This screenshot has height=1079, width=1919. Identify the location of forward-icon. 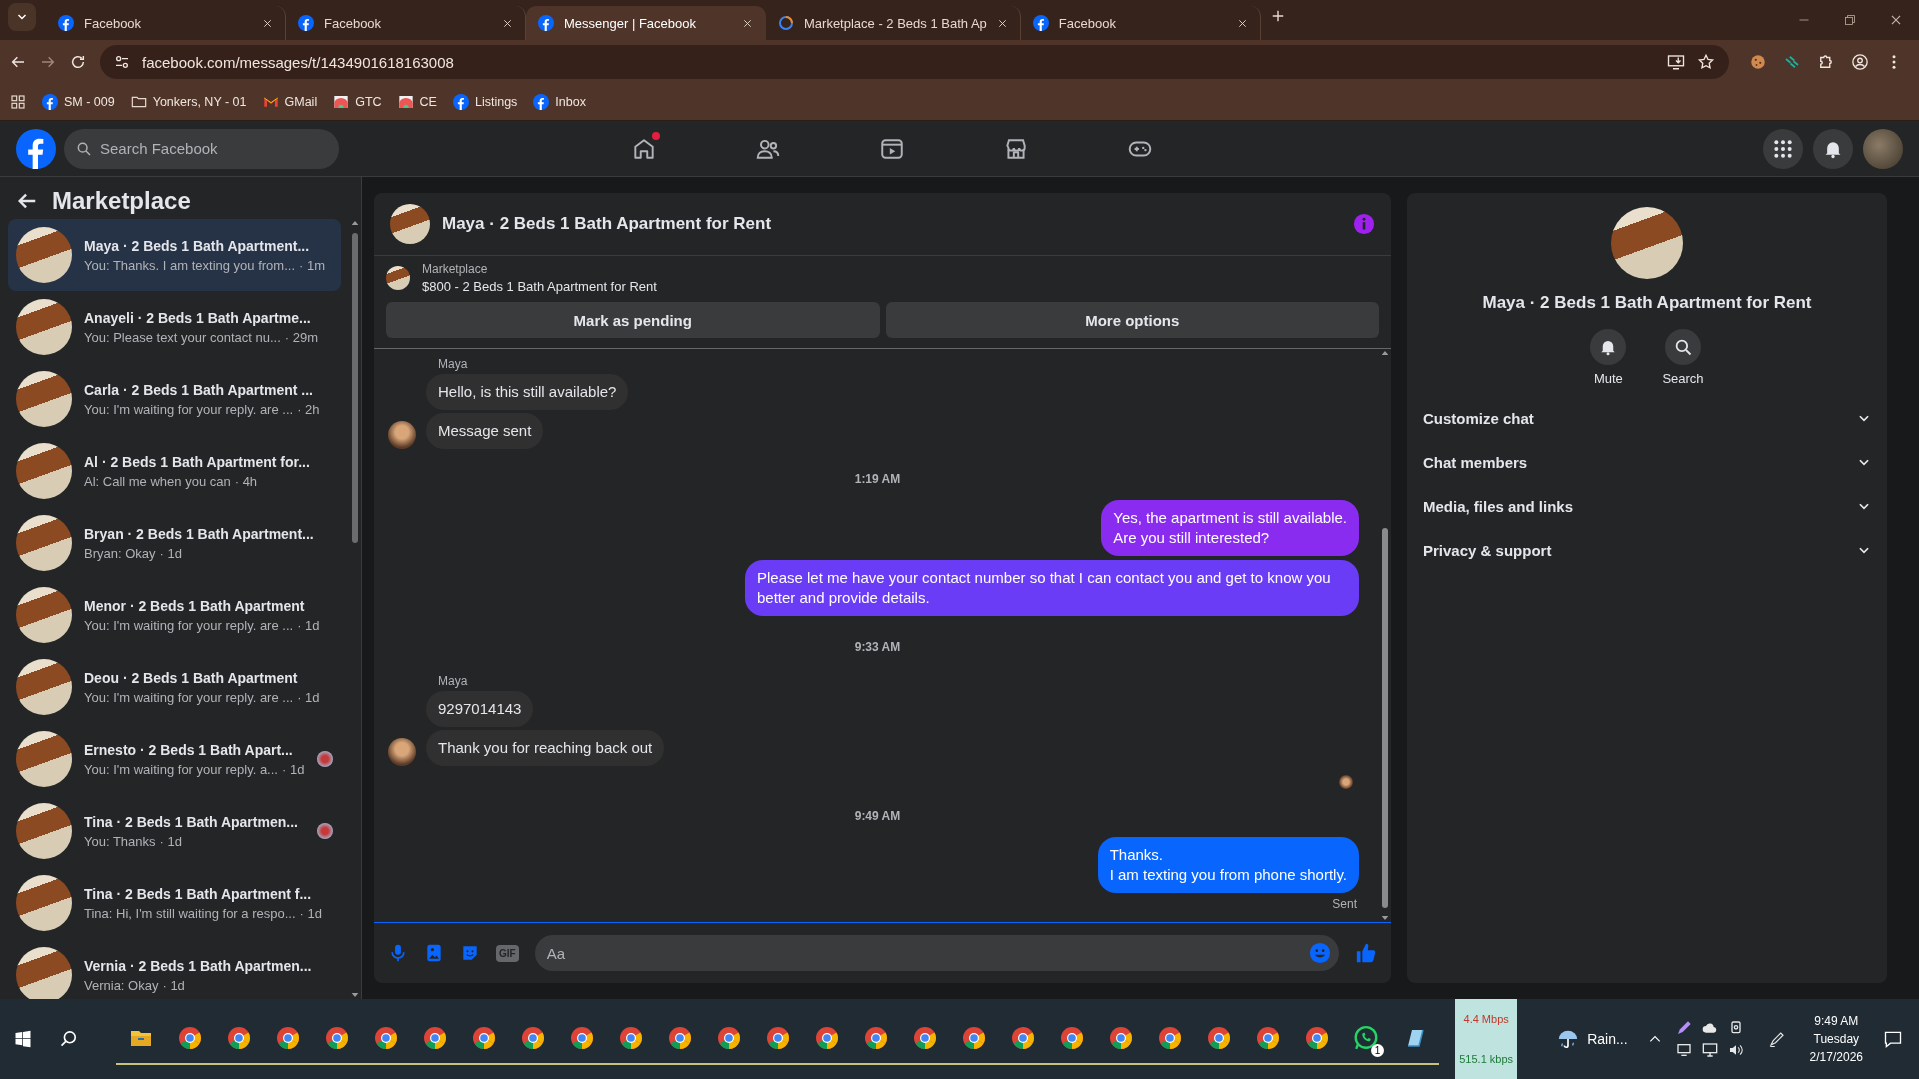
(48, 62).